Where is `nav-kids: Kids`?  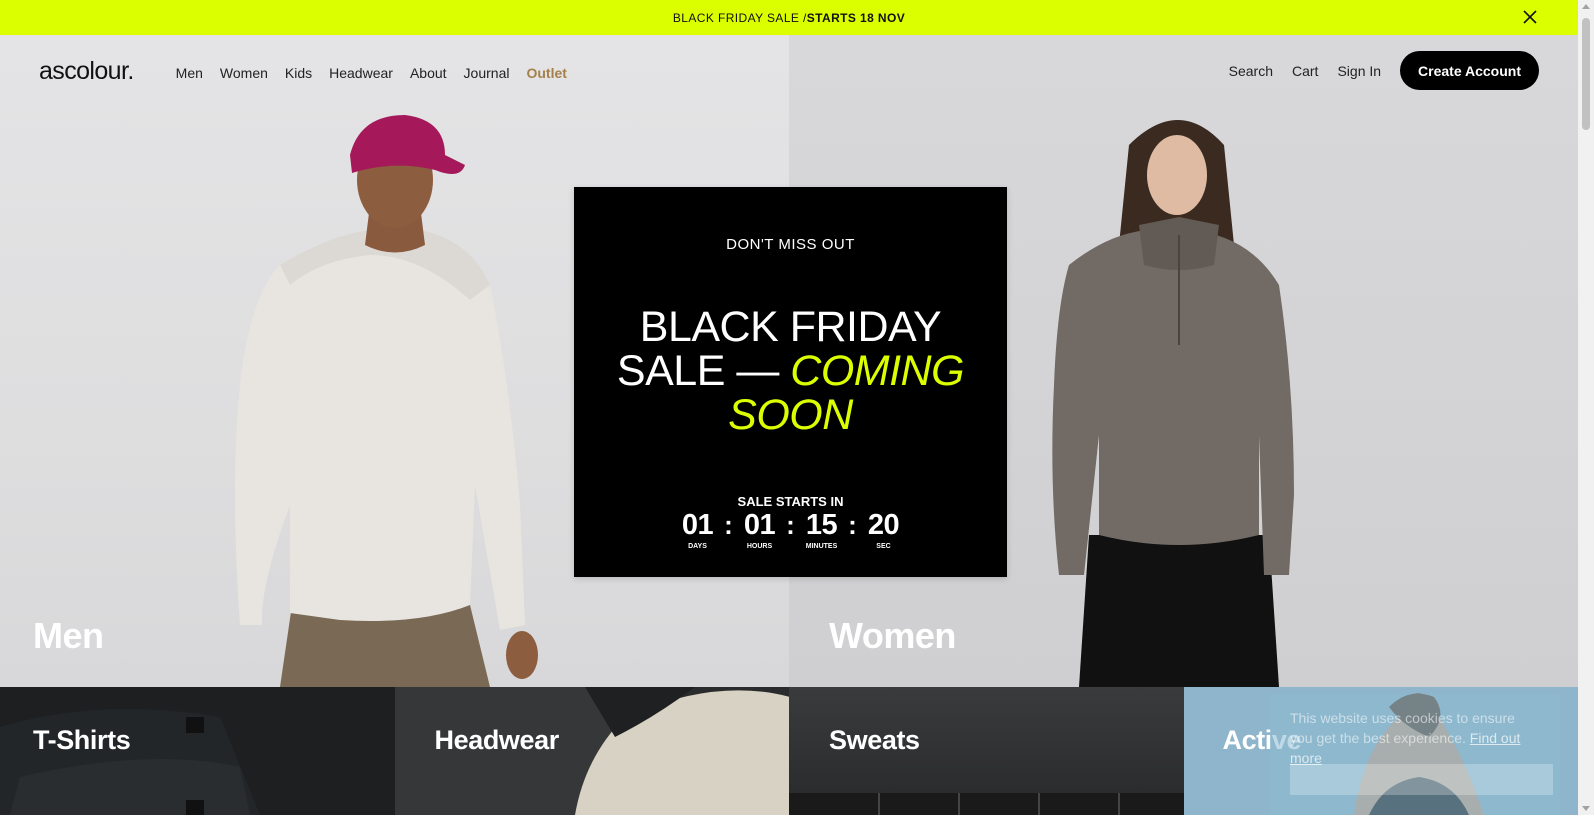 nav-kids: Kids is located at coordinates (298, 73).